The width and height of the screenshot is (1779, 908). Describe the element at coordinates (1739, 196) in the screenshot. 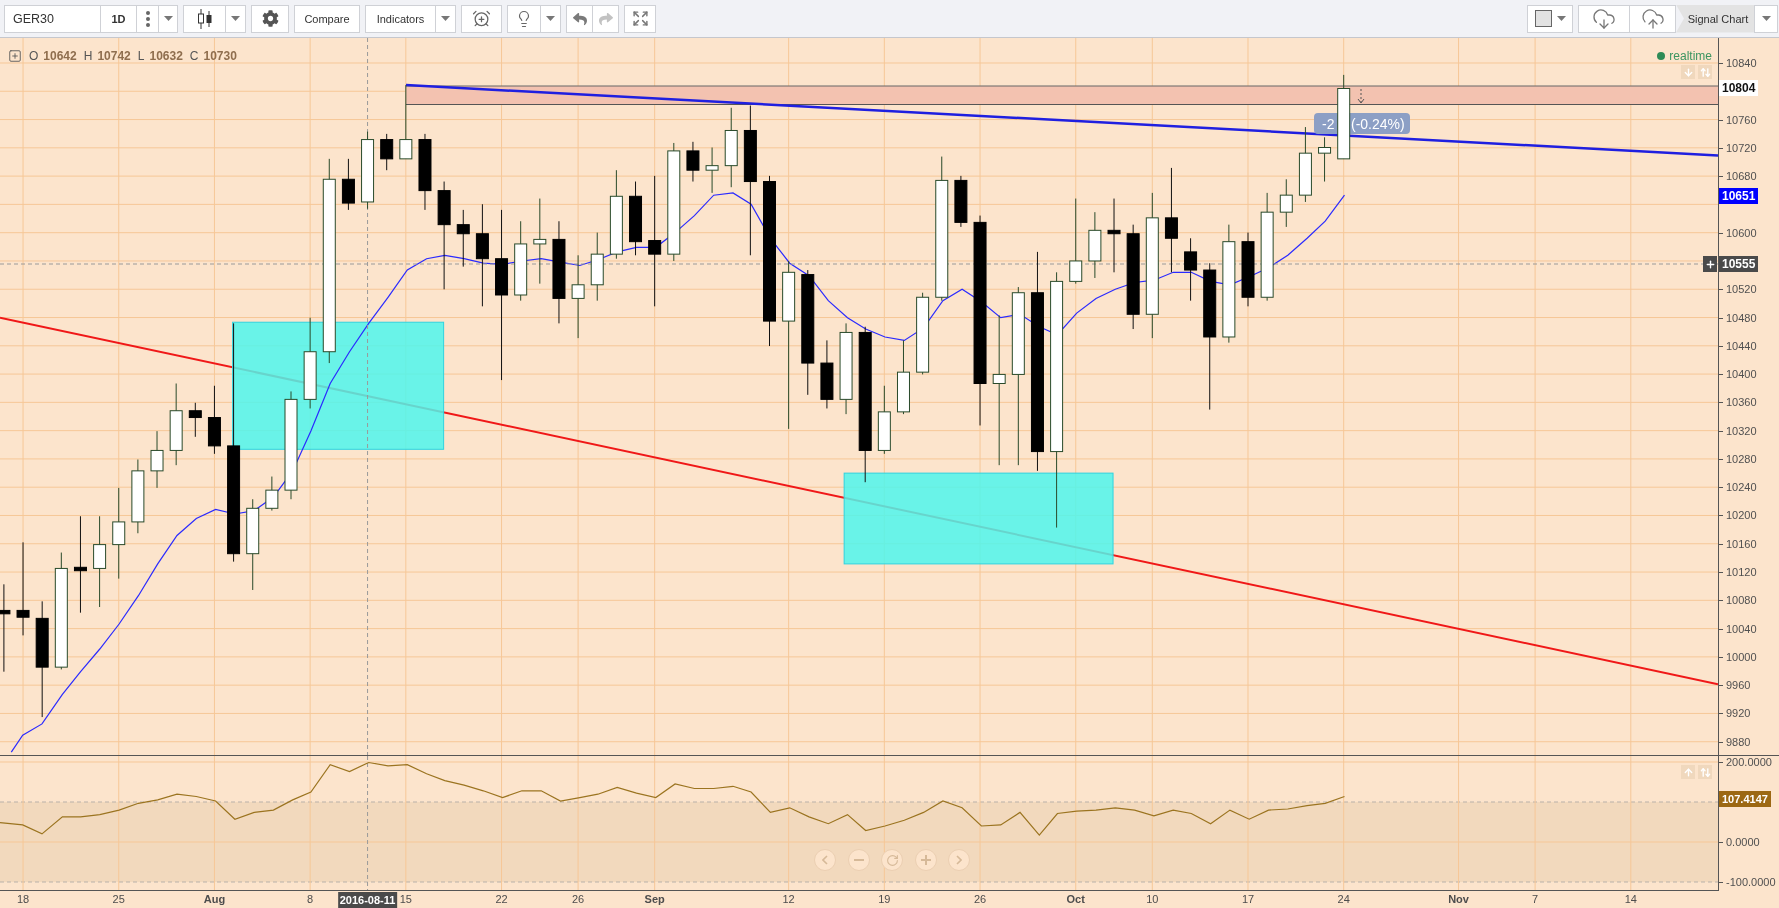

I see `price-marker: 10651` at that location.